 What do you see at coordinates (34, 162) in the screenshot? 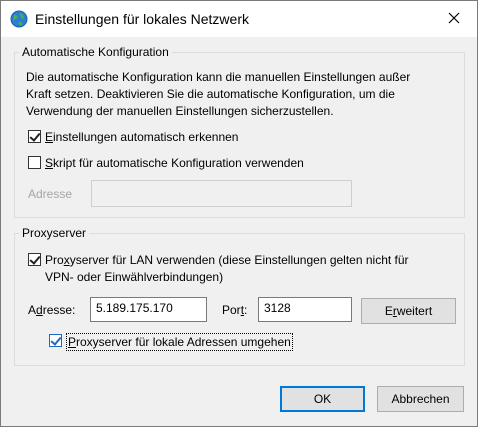
I see `auto-script-checkbox-box` at bounding box center [34, 162].